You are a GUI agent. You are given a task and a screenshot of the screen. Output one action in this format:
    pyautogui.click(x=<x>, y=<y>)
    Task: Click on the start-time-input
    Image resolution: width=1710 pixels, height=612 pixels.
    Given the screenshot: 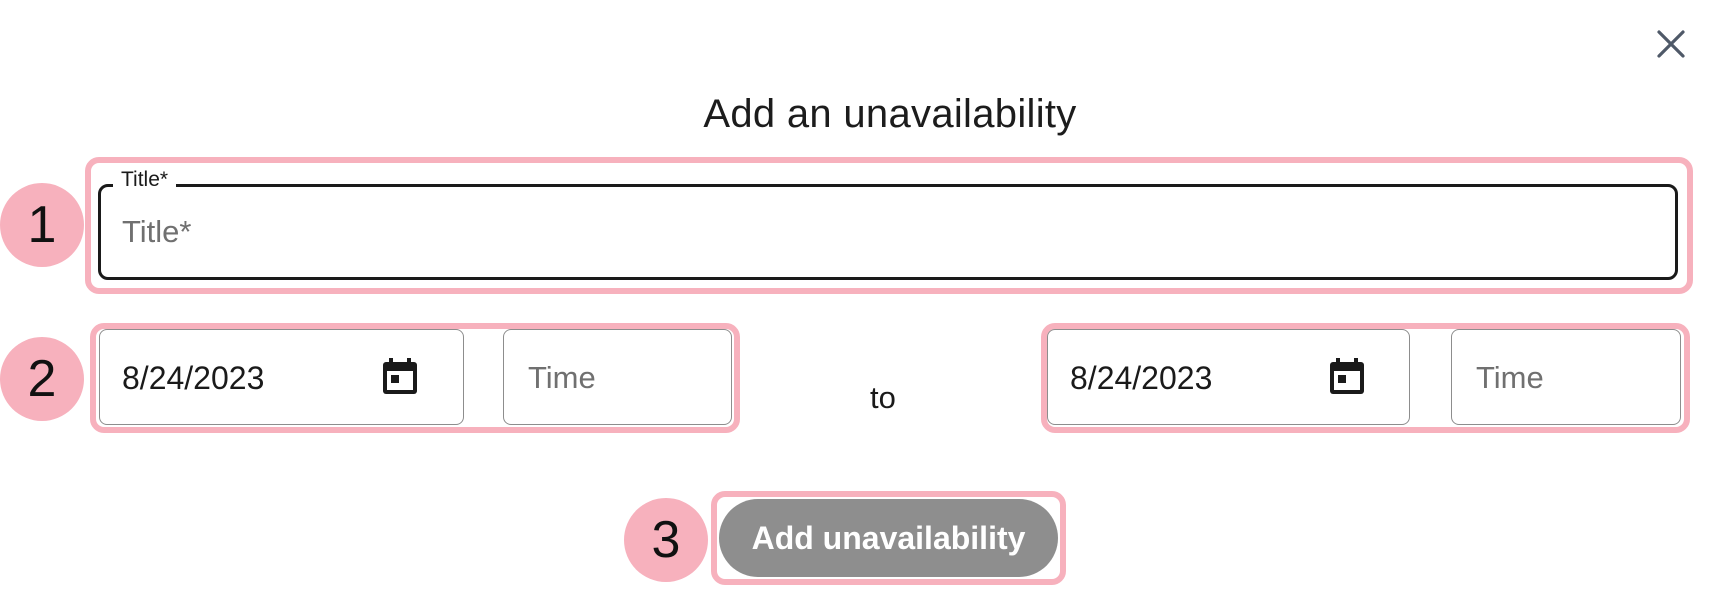 What is the action you would take?
    pyautogui.click(x=621, y=378)
    